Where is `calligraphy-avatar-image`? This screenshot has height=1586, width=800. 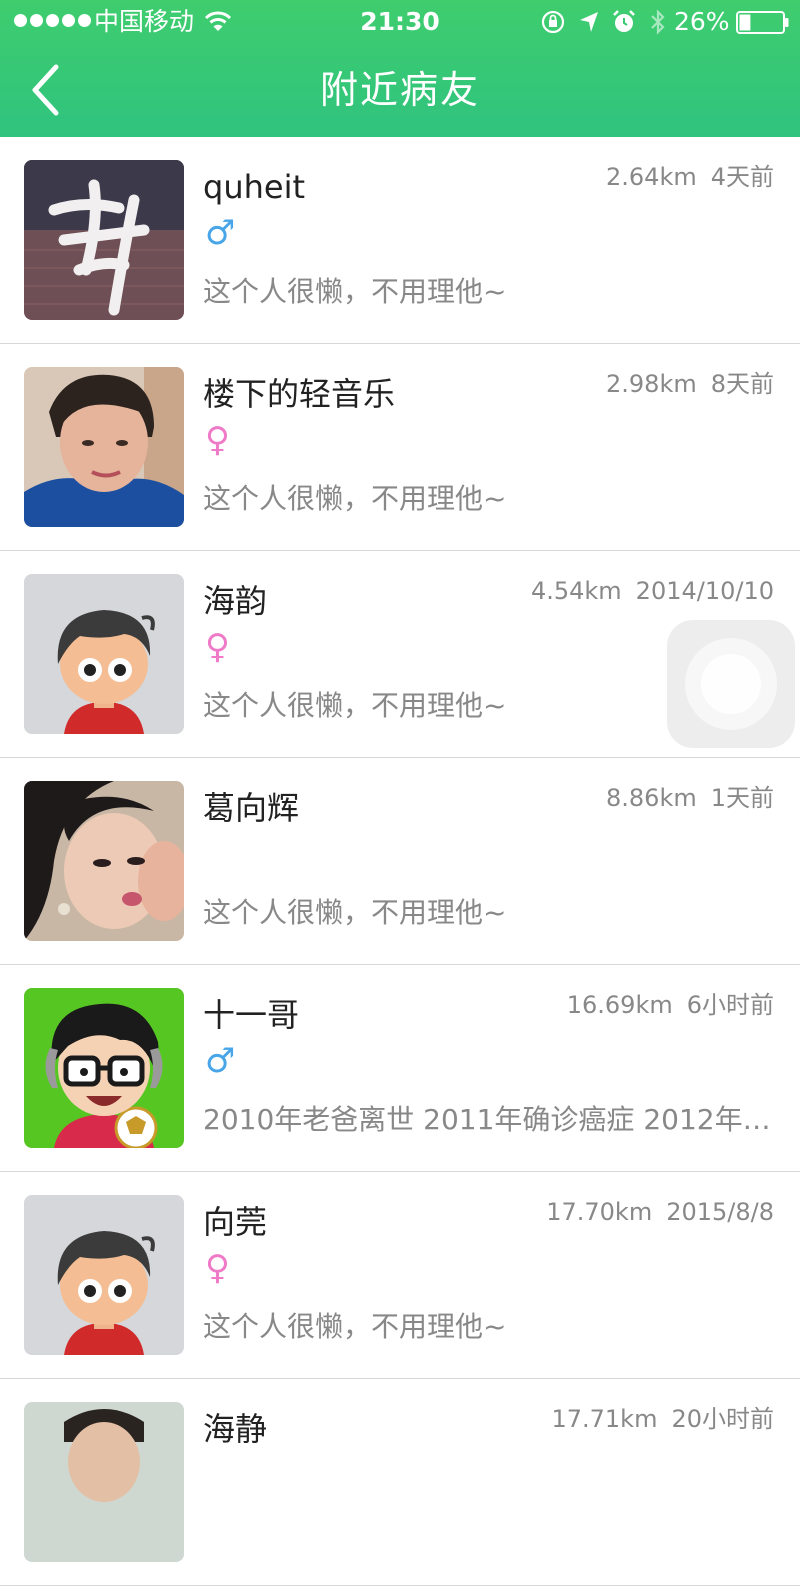
calligraphy-avatar-image is located at coordinates (104, 240).